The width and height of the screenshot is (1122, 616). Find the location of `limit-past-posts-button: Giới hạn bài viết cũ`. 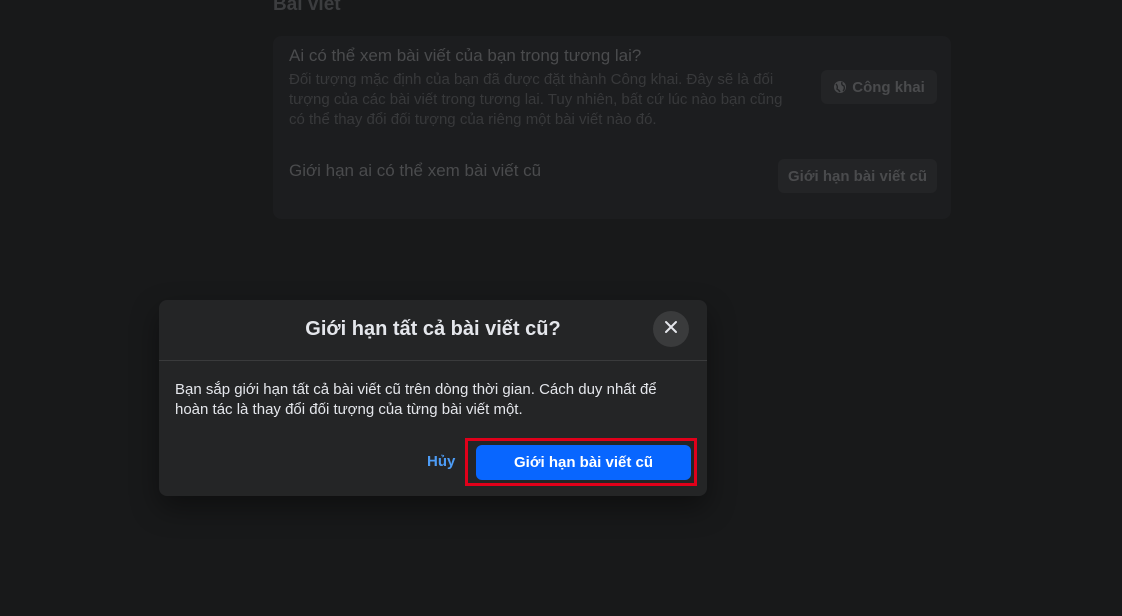

limit-past-posts-button: Giới hạn bài viết cũ is located at coordinates (857, 176).